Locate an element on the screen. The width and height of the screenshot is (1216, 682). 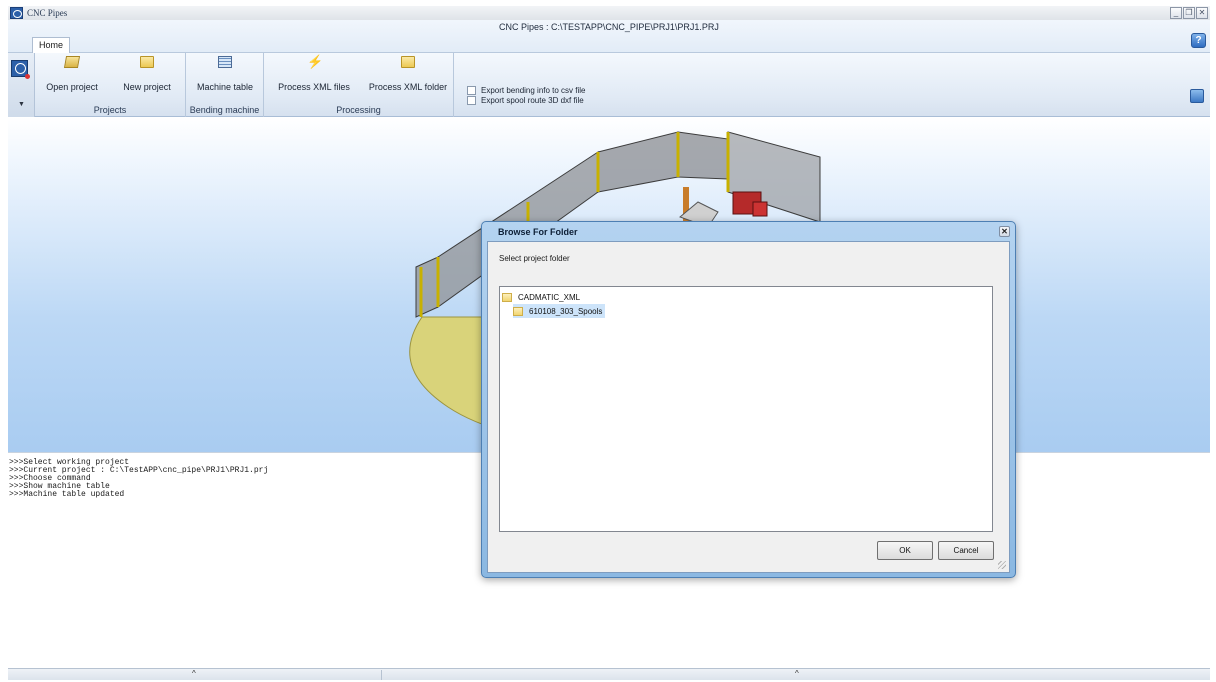
process-xml-files-button: ⚡ Process XML files is located at coordinates (314, 73).